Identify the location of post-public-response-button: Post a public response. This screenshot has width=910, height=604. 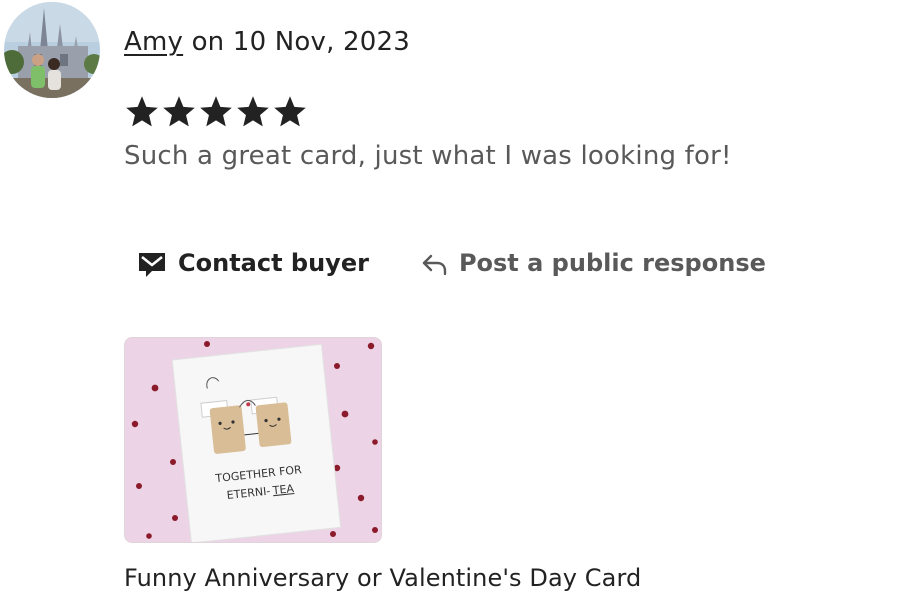
(592, 263).